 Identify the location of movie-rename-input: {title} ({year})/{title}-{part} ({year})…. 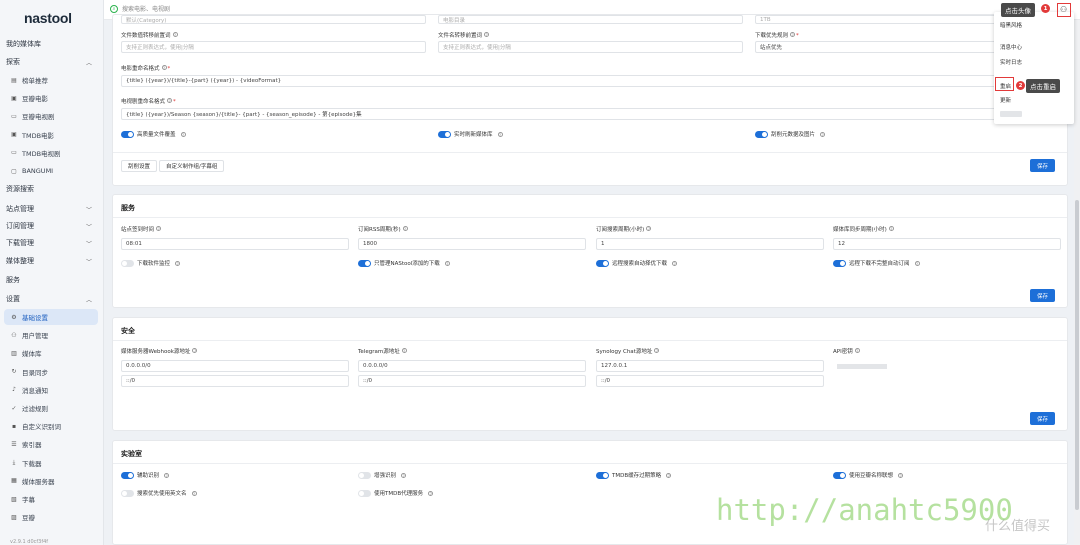
(590, 81).